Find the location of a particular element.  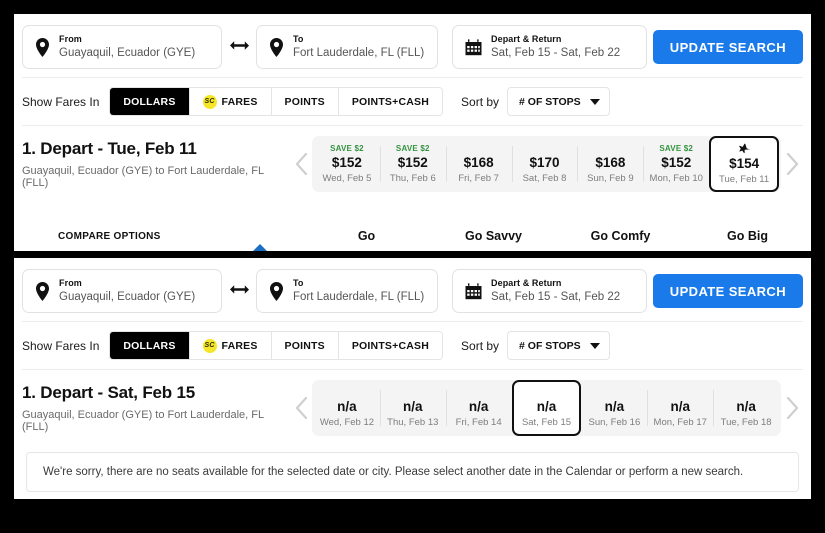

fare-date-label: Sat, Feb 8 is located at coordinates (544, 178).